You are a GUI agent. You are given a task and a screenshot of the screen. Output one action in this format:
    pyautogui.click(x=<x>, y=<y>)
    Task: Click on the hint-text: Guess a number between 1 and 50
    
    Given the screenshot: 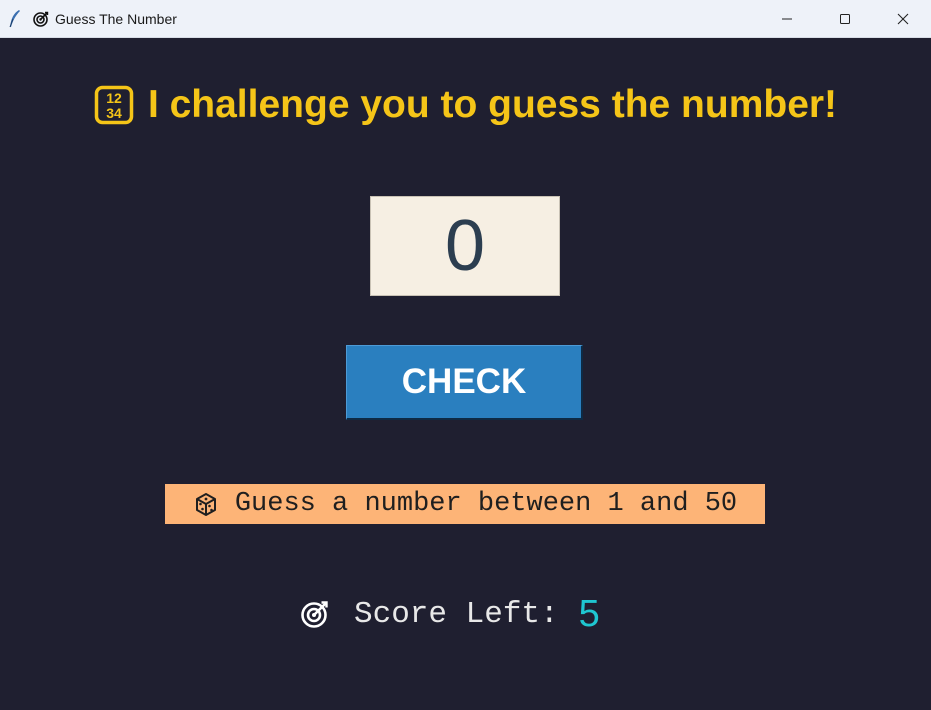 What is the action you would take?
    pyautogui.click(x=486, y=504)
    